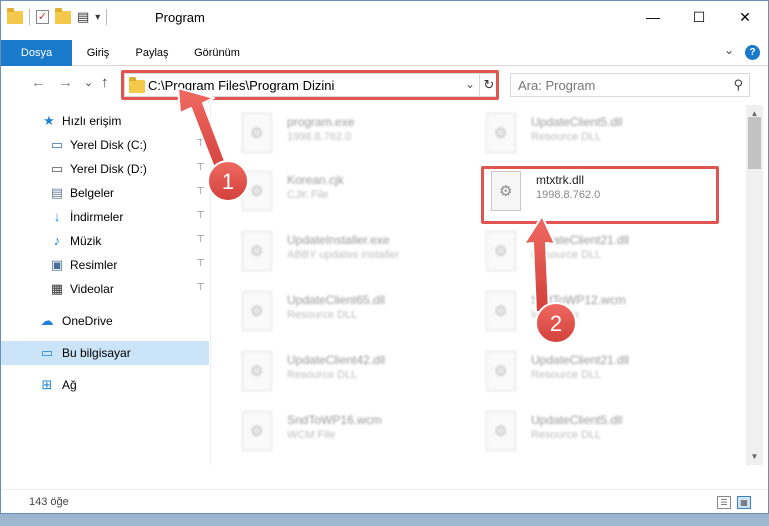 The image size is (769, 526). What do you see at coordinates (152, 53) in the screenshot?
I see `tab-share: Paylaş` at bounding box center [152, 53].